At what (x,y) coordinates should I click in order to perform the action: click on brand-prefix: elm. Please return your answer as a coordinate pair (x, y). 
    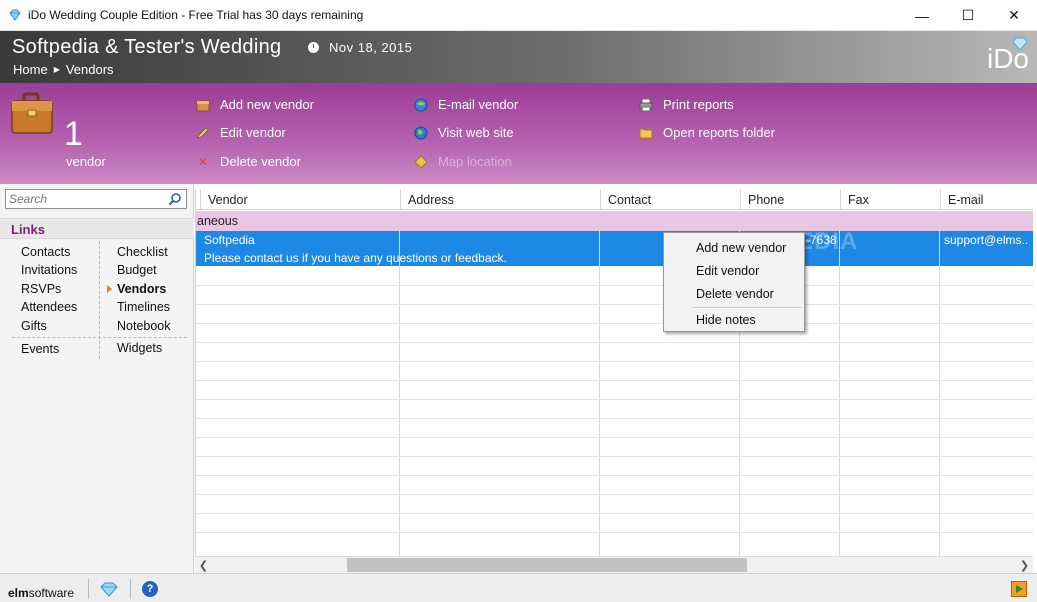
    Looking at the image, I should click on (18, 593).